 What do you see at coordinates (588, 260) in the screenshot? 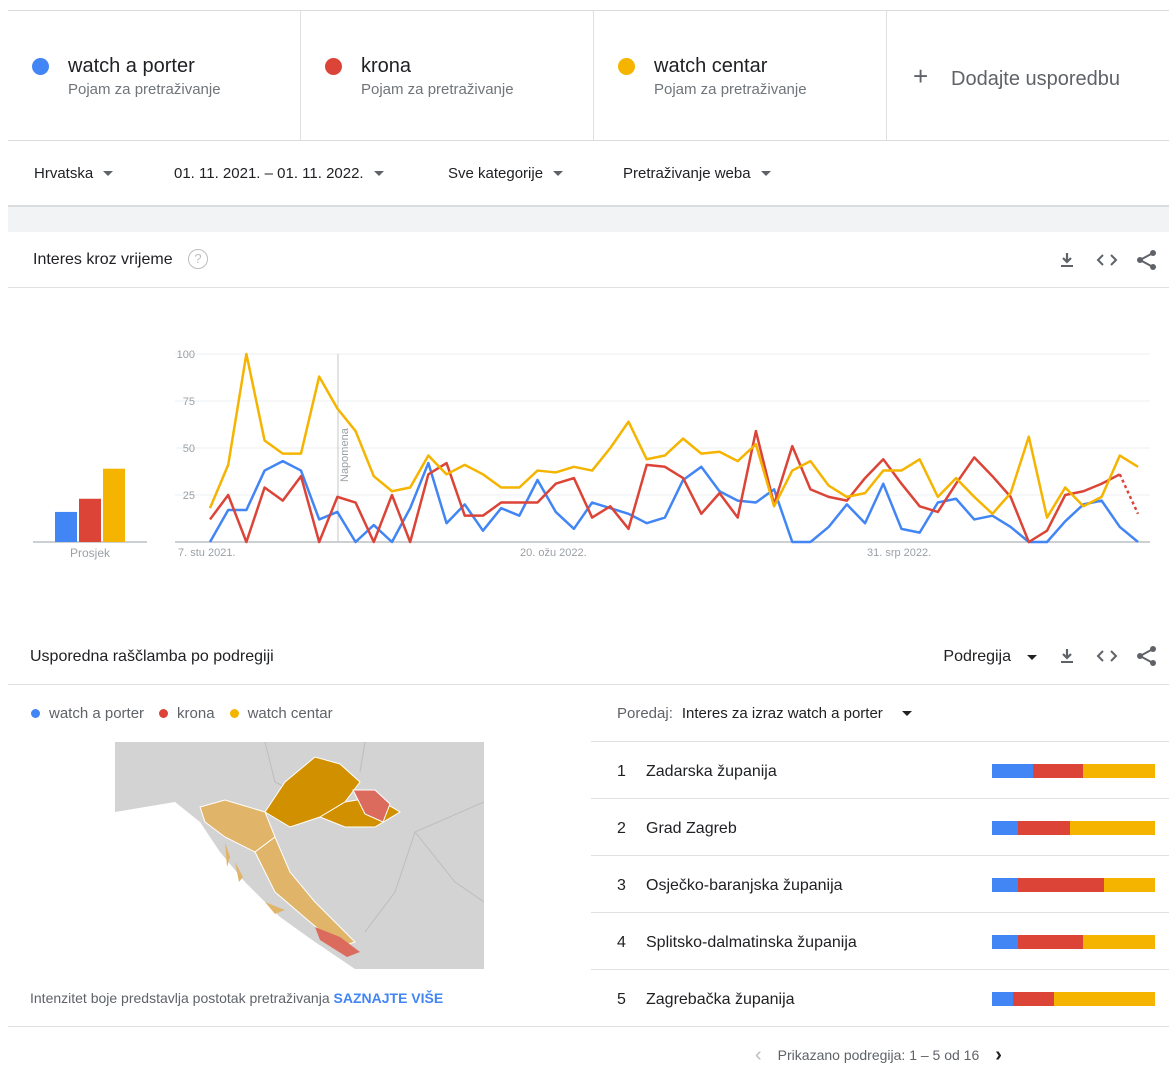
I see `interest-header: Interes kroz vrijeme ?` at bounding box center [588, 260].